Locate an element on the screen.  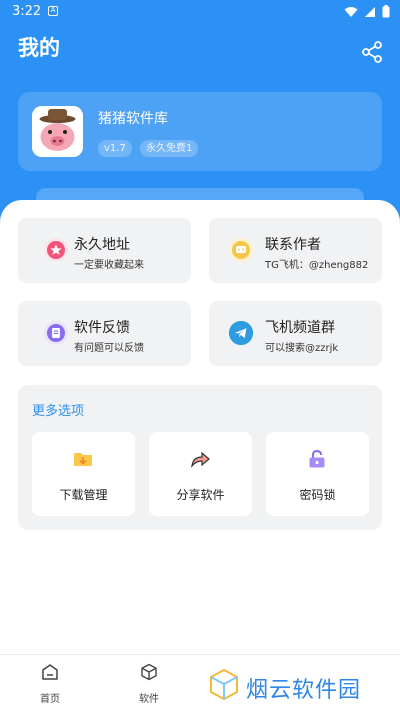
watermark: 烟云软件园 is located at coordinates (301, 686).